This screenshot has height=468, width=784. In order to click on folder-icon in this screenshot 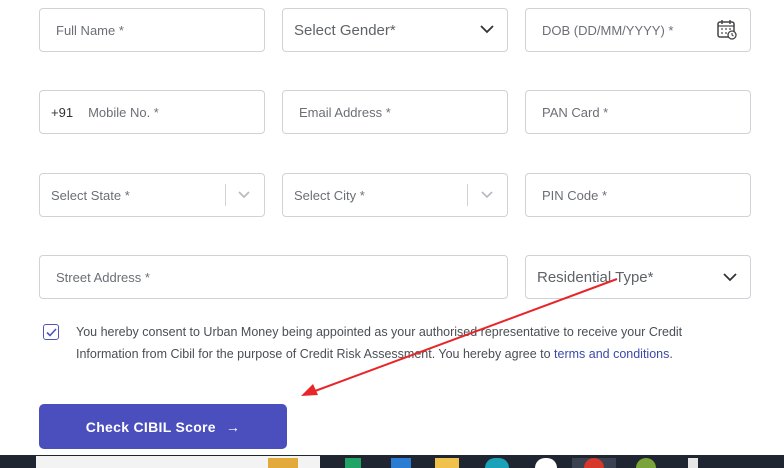, I will do `click(447, 463)`.